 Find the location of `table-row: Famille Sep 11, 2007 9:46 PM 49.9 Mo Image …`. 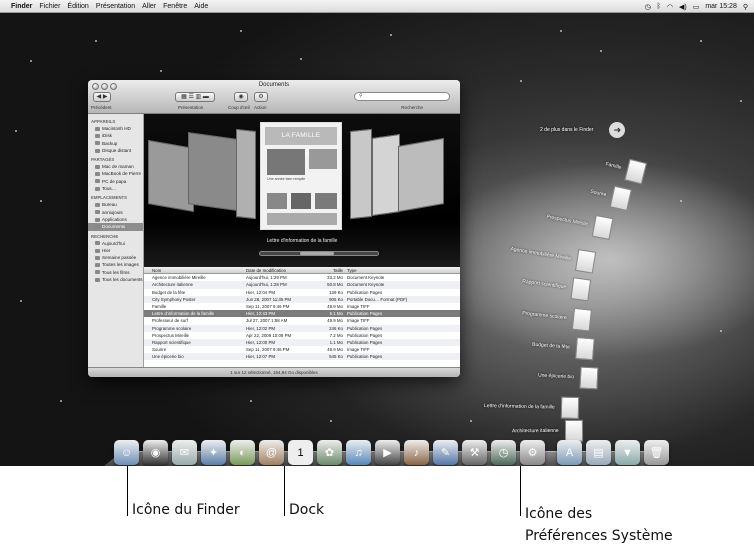

table-row: Famille Sep 11, 2007 9:46 PM 49.9 Mo Image … is located at coordinates (302, 306).